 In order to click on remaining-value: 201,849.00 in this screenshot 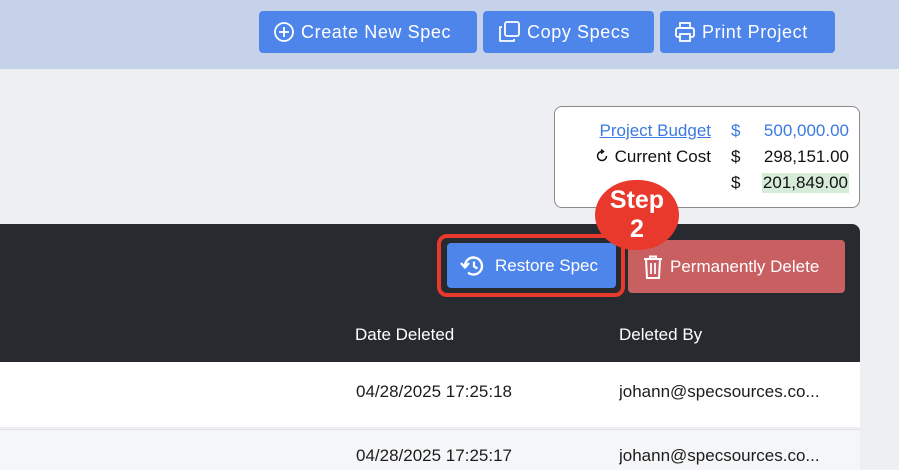, I will do `click(805, 183)`.